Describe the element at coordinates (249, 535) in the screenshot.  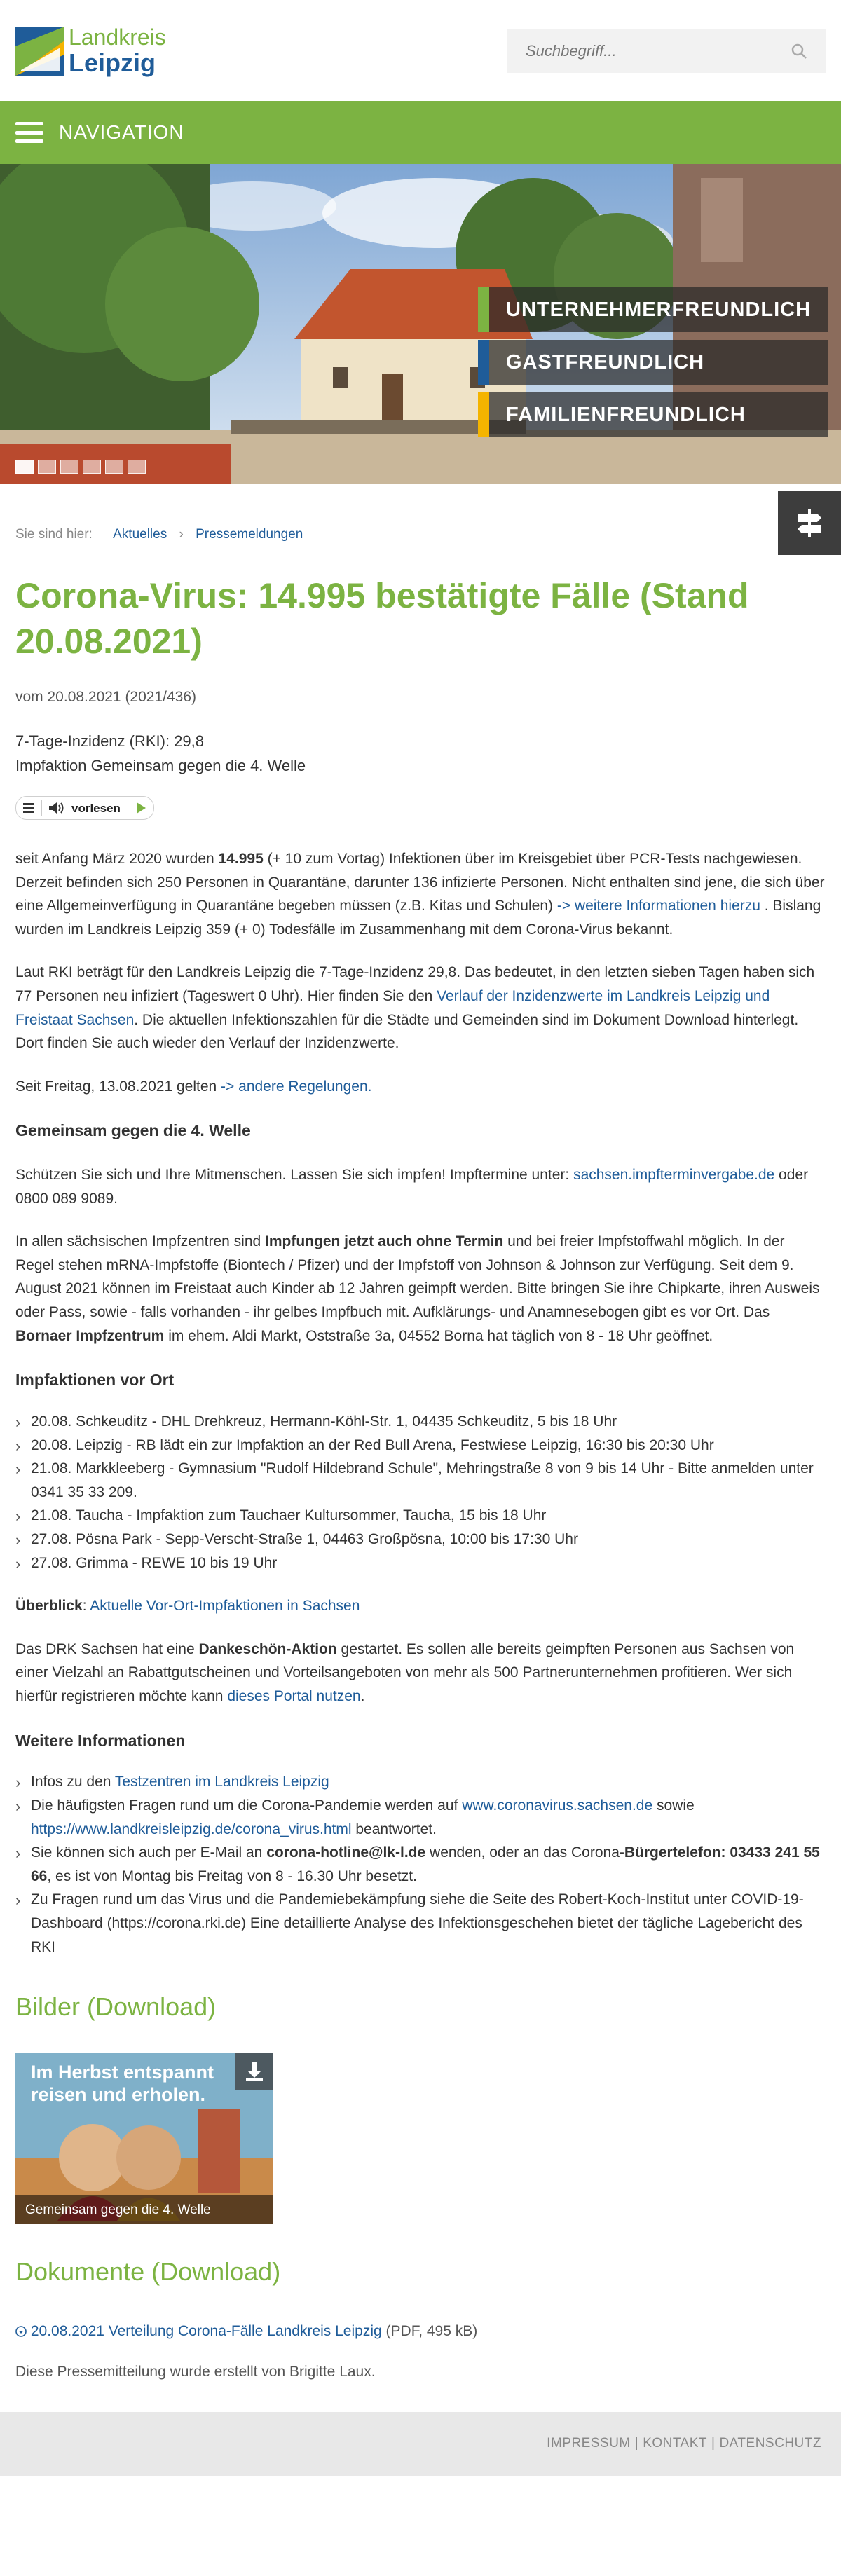
I see `breadcrumb-link-pressemeldungen: Pressemeldungen` at that location.